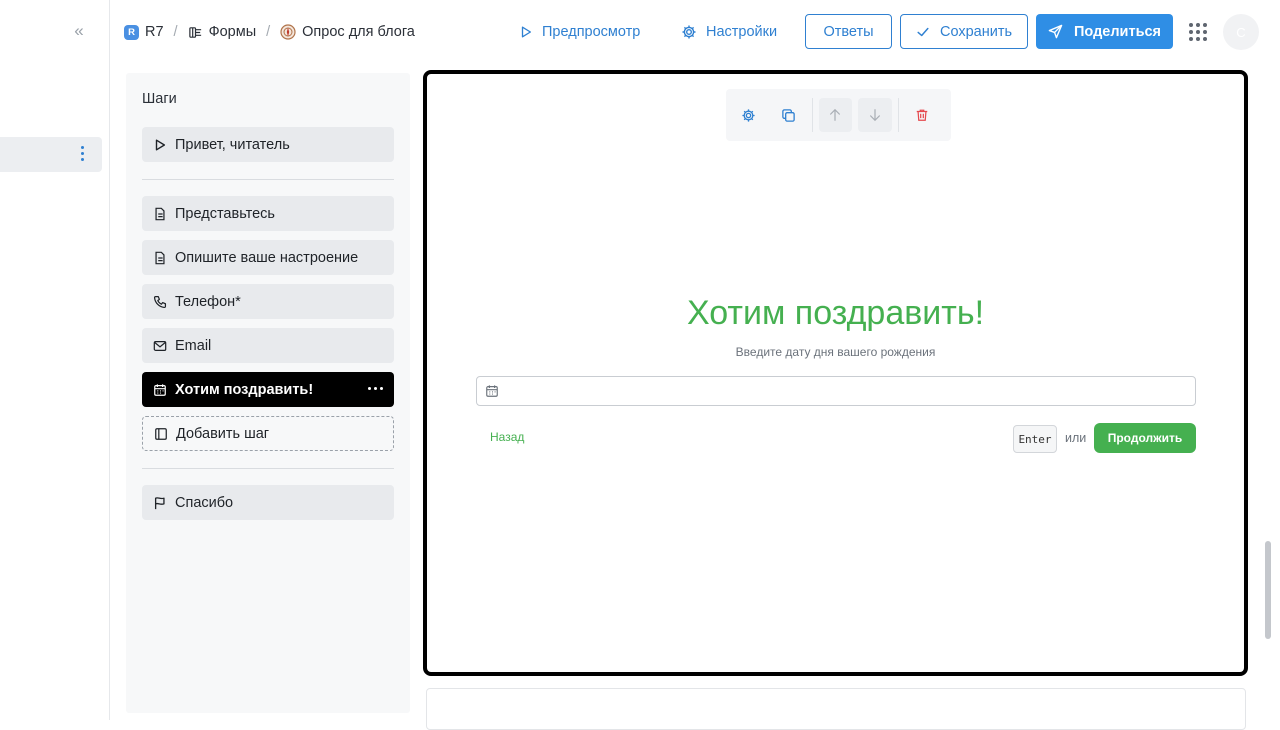  I want to click on copy-icon, so click(788, 115).